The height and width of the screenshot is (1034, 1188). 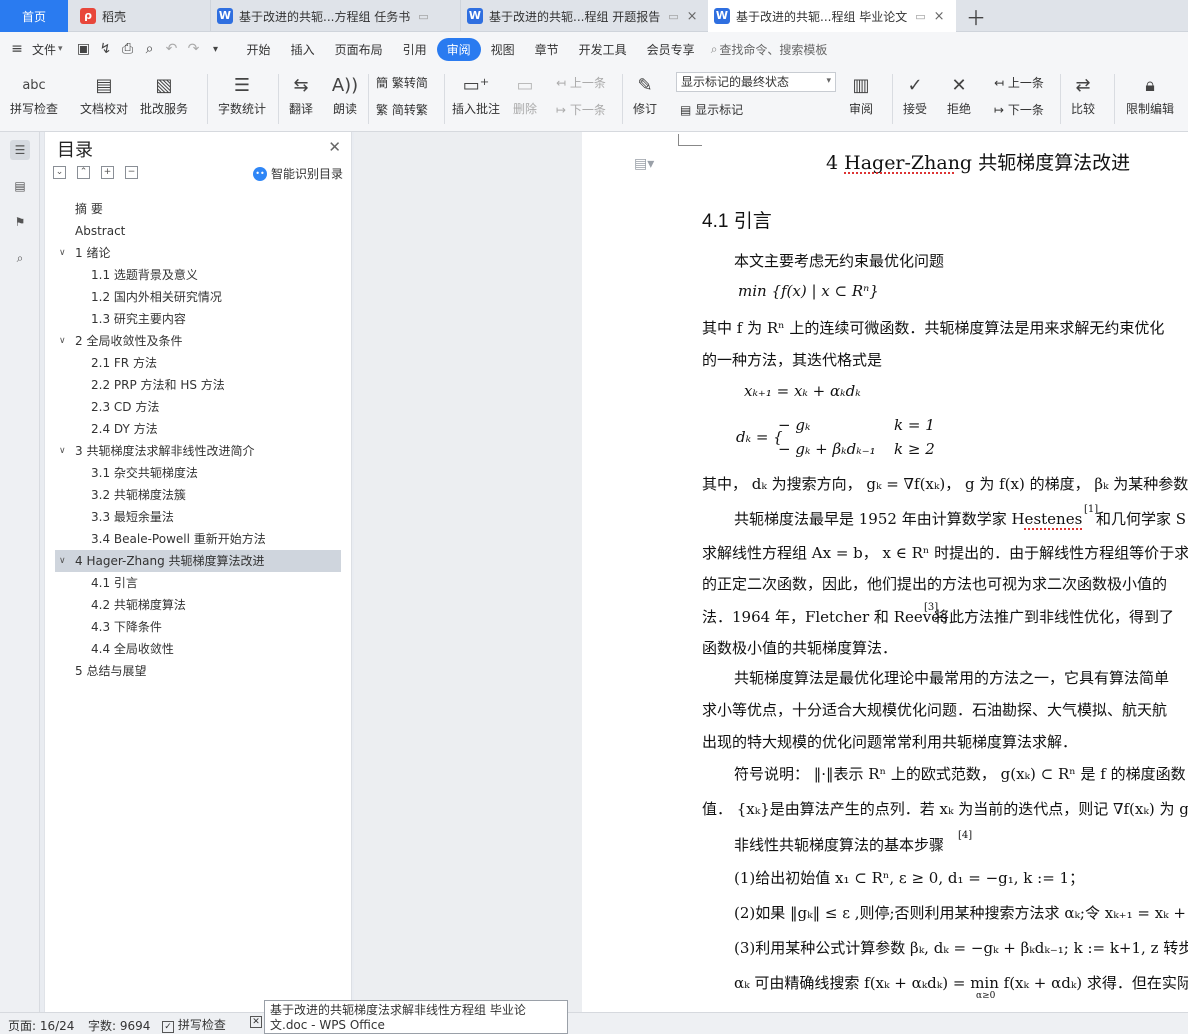 I want to click on menu-page-layout: 页面布局, so click(x=359, y=49).